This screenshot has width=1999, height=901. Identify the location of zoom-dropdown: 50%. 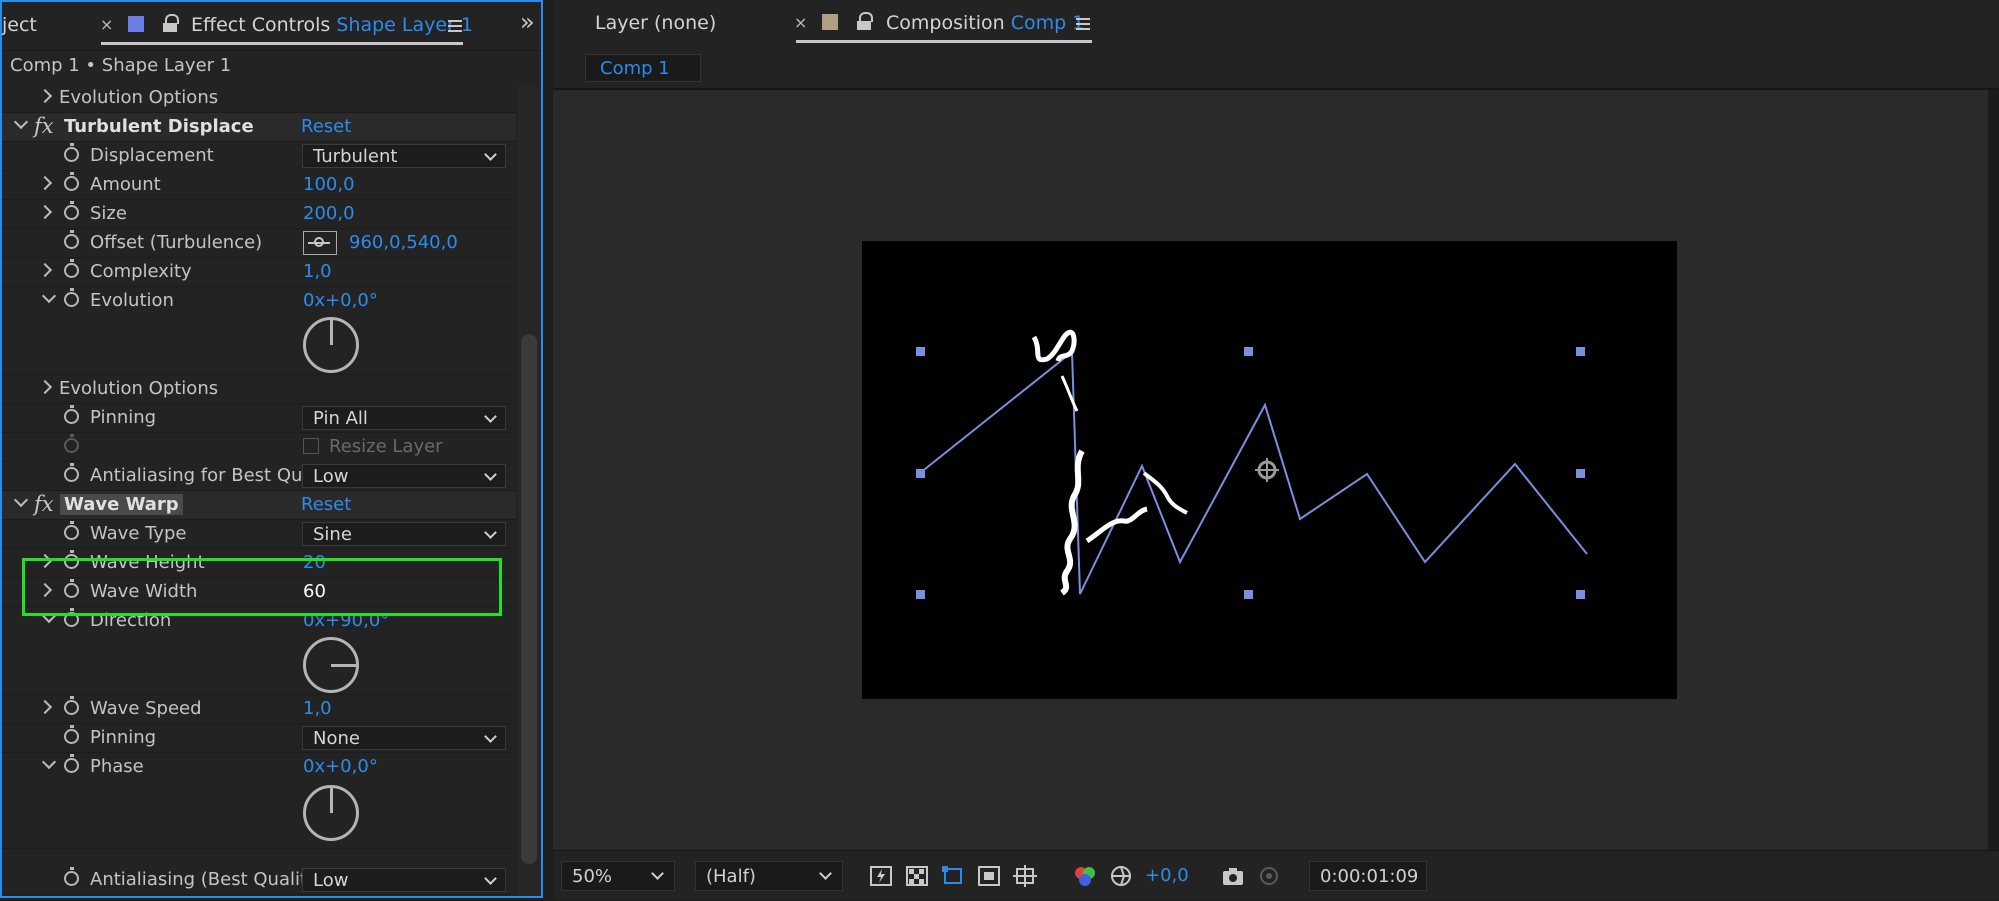
(618, 876).